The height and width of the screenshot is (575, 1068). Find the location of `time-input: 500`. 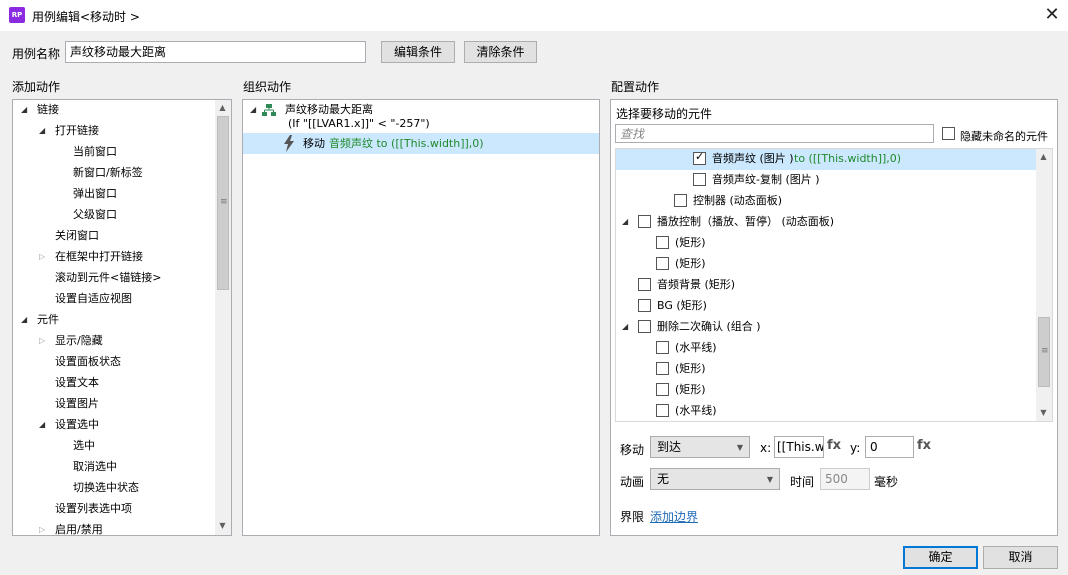

time-input: 500 is located at coordinates (845, 479).